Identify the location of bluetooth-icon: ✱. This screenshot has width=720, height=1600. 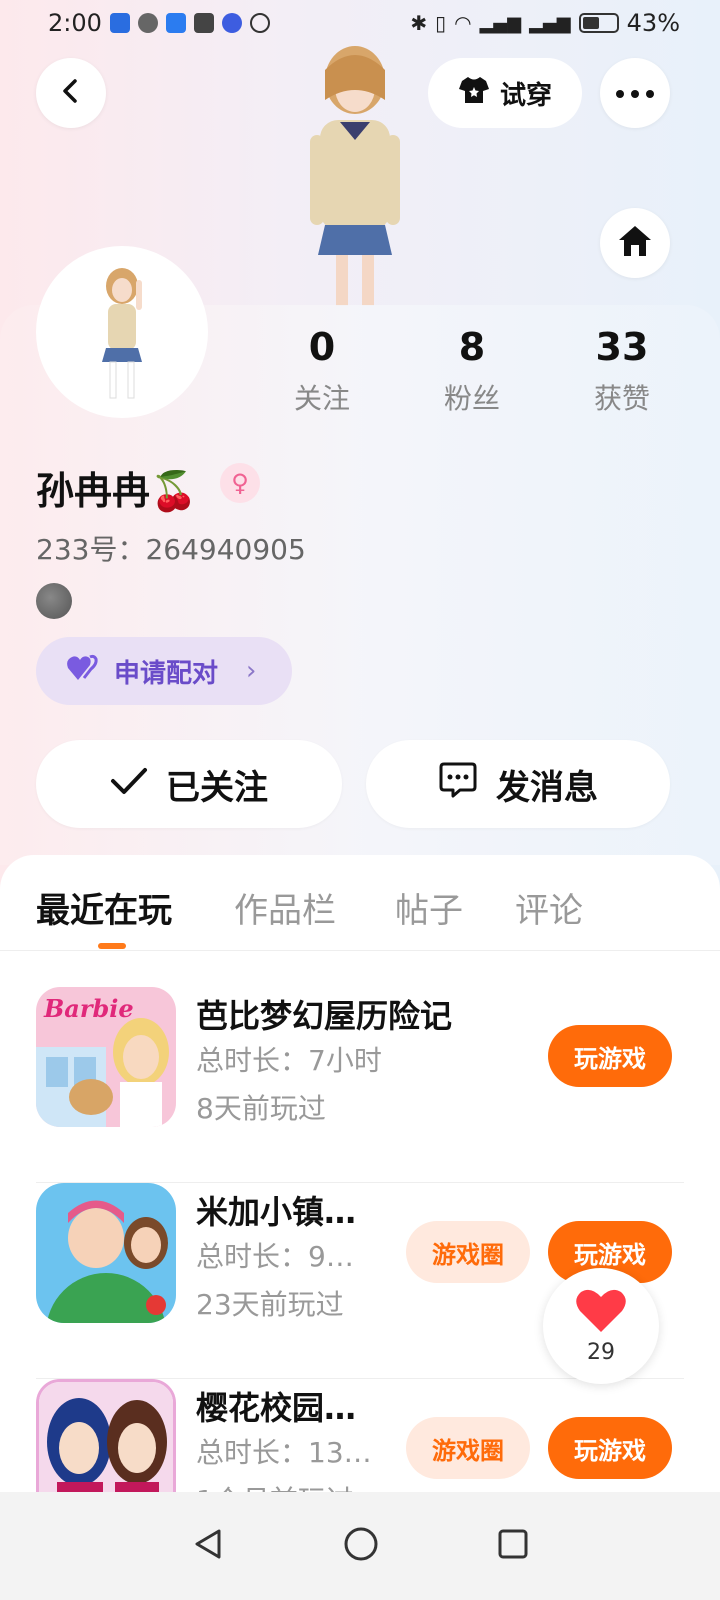
(419, 23).